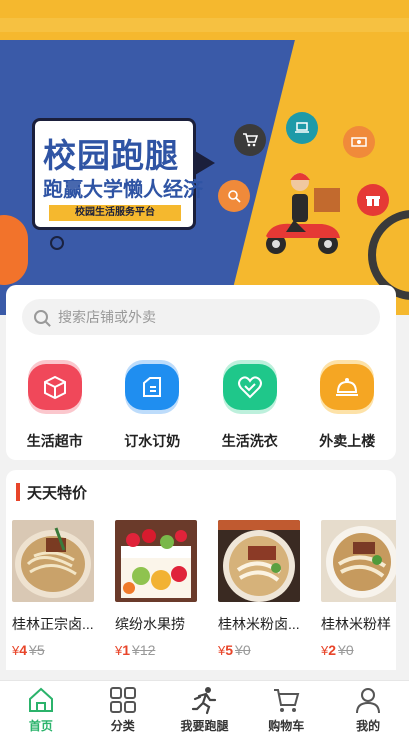 This screenshot has width=409, height=734. I want to click on product-card: 桂林米粉卤... ¥5 ¥0, so click(259, 589).